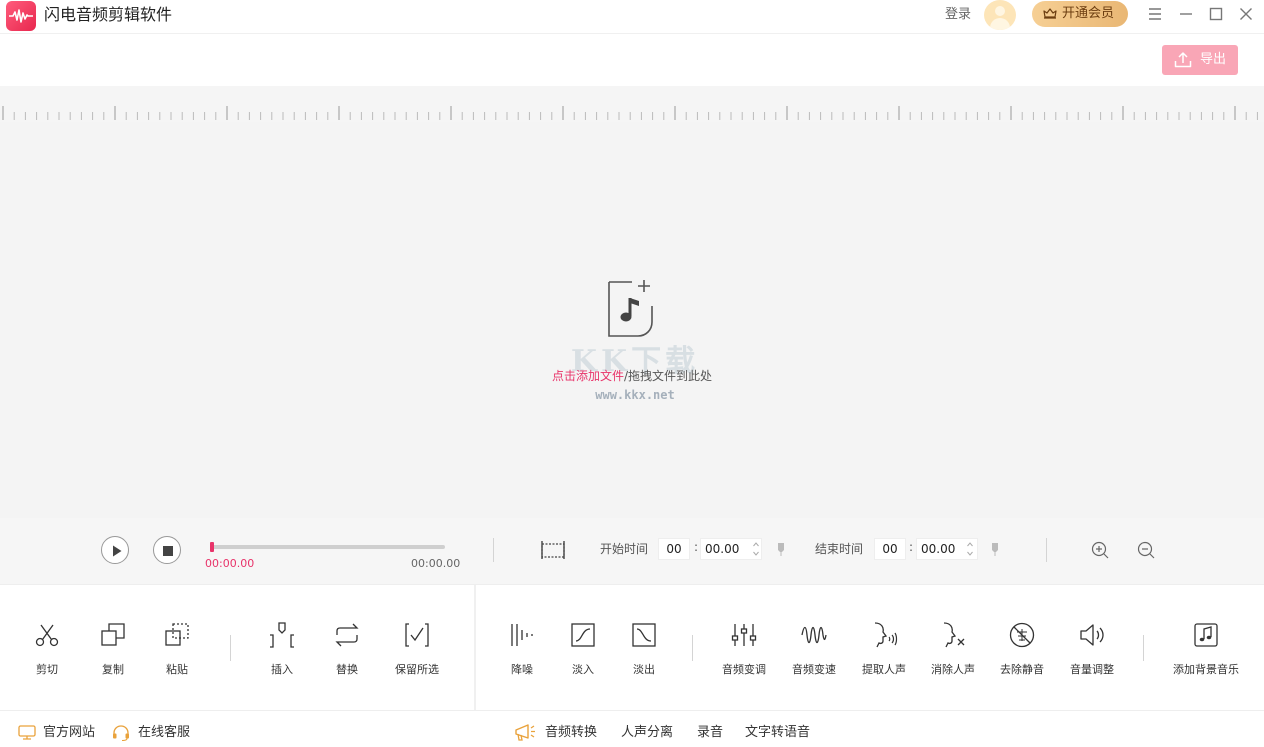 The height and width of the screenshot is (747, 1264). I want to click on add-file-link: 点击添加文件, so click(588, 376).